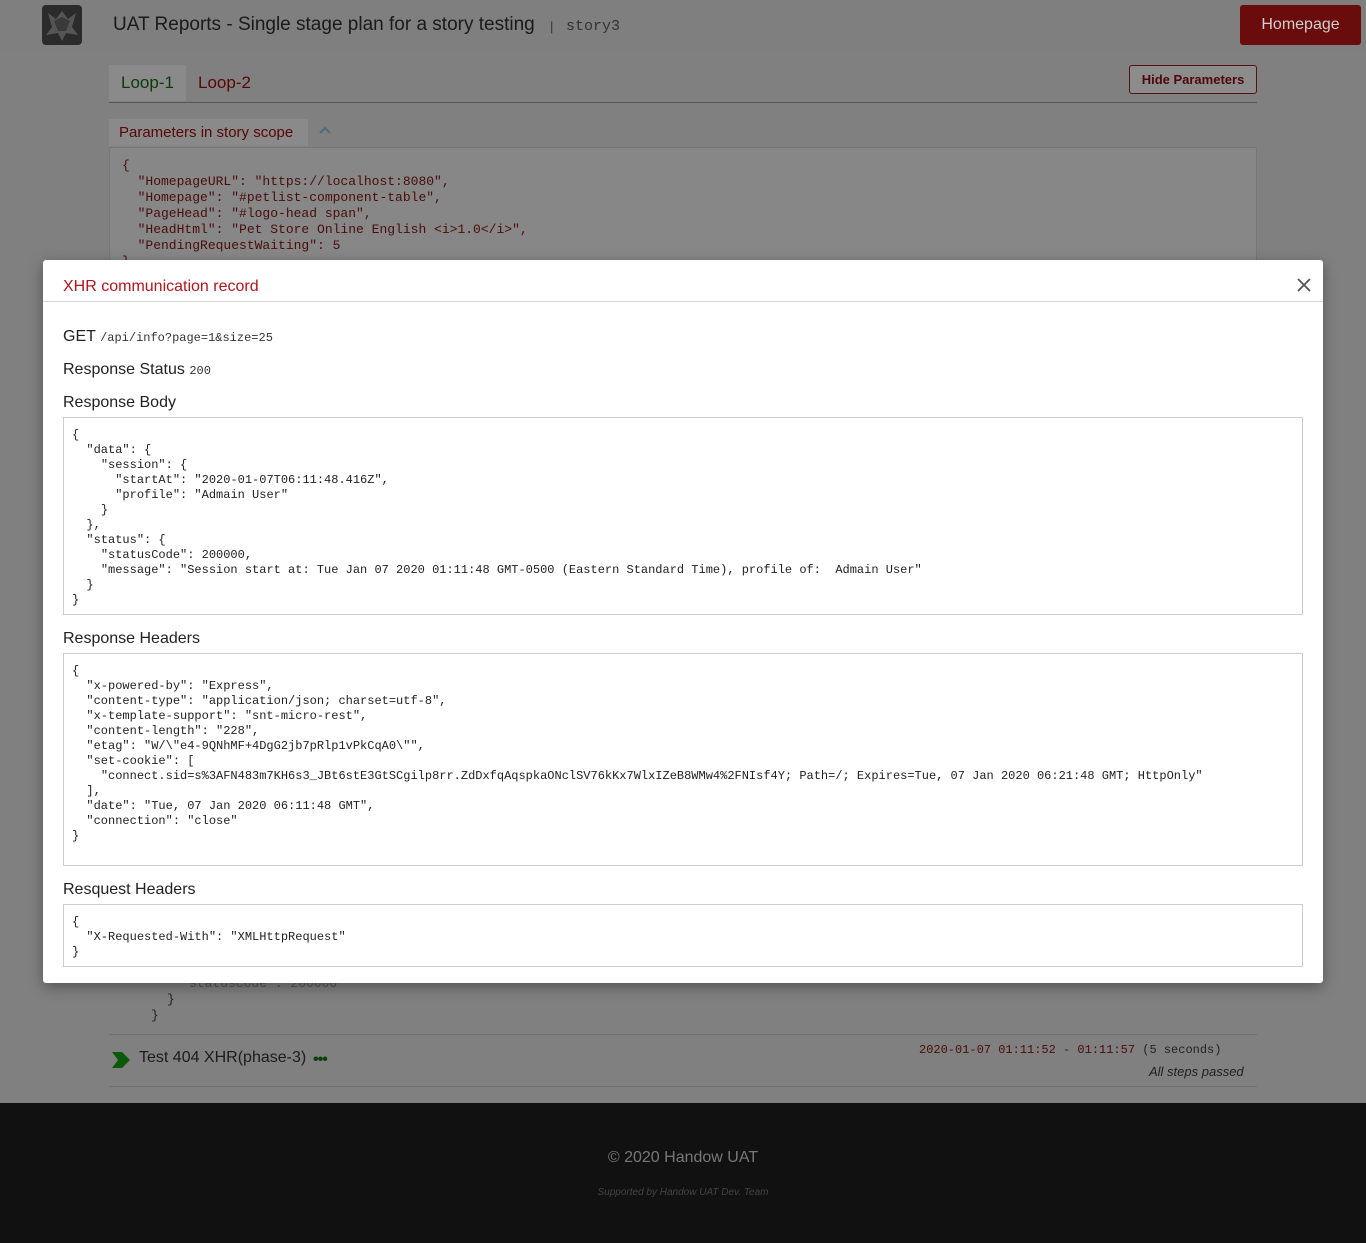 This screenshot has height=1243, width=1366. What do you see at coordinates (683, 301) in the screenshot?
I see `modal-divider` at bounding box center [683, 301].